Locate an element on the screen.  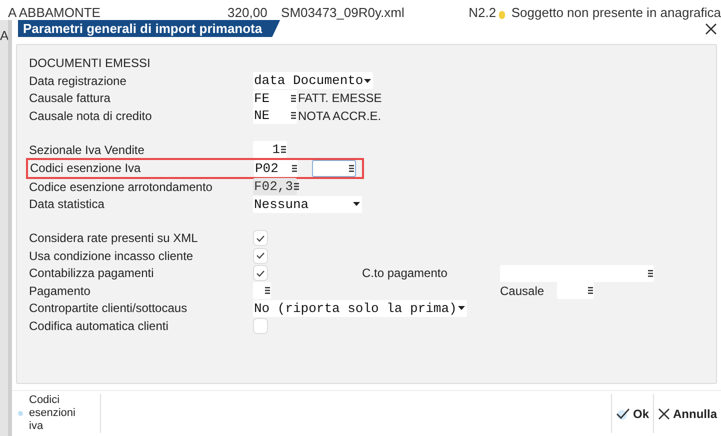
ok-button: Ok is located at coordinates (631, 413).